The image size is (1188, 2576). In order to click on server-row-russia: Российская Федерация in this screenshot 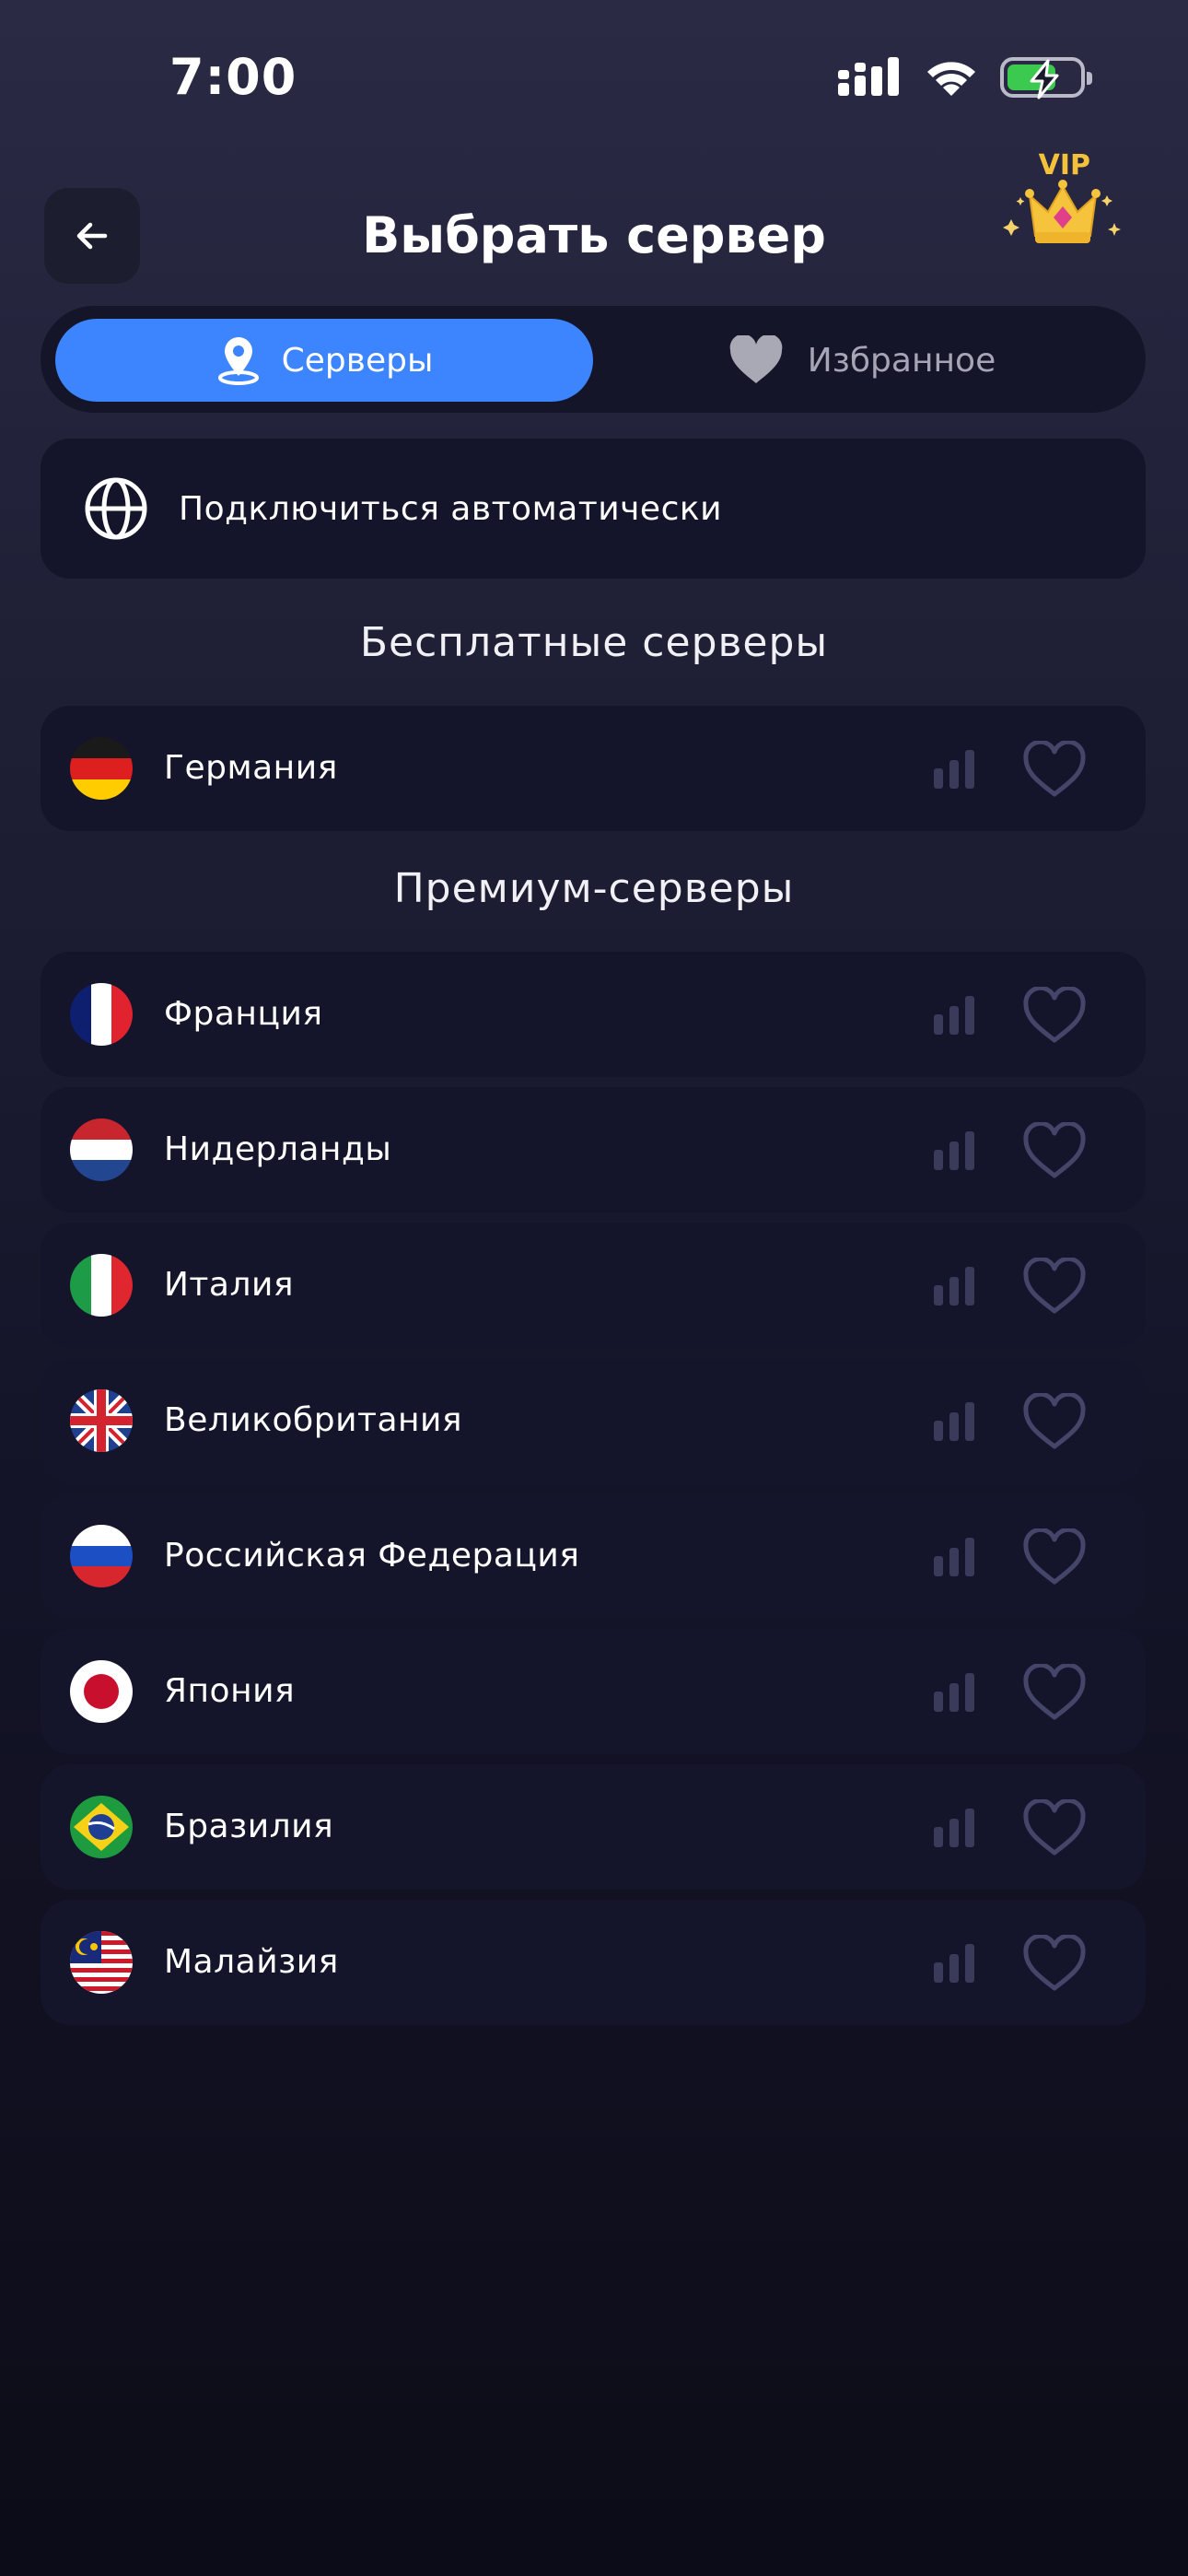, I will do `click(593, 1556)`.